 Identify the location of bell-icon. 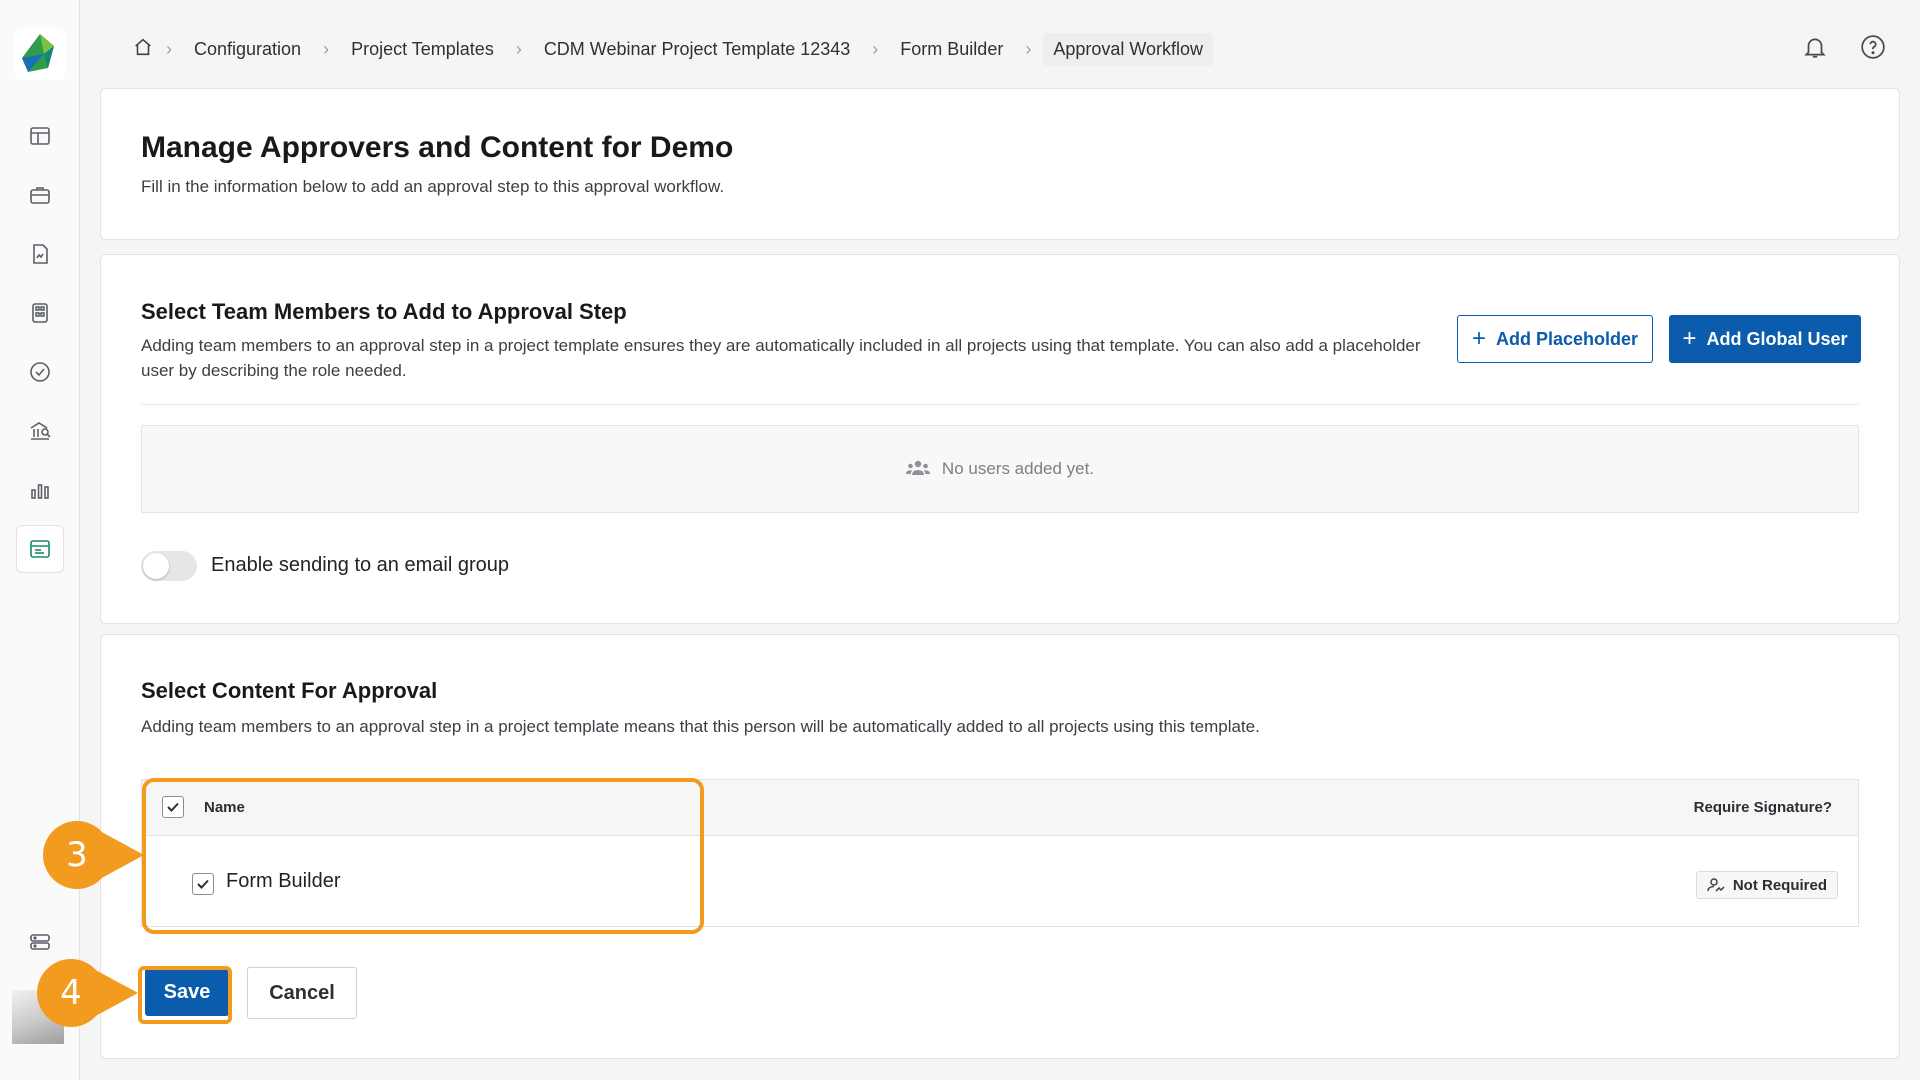
(1815, 47).